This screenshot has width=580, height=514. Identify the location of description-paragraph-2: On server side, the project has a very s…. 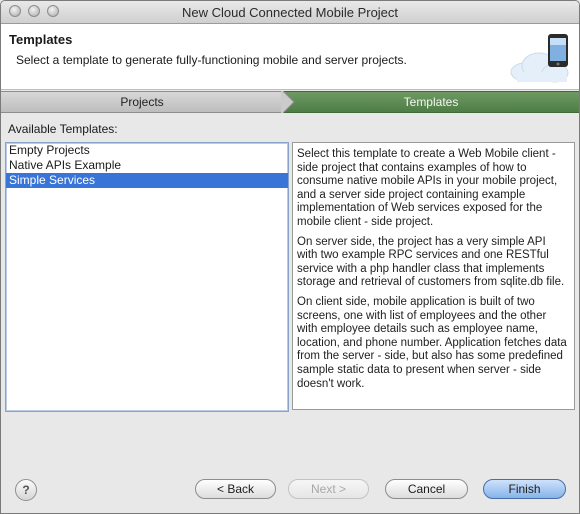
(431, 262).